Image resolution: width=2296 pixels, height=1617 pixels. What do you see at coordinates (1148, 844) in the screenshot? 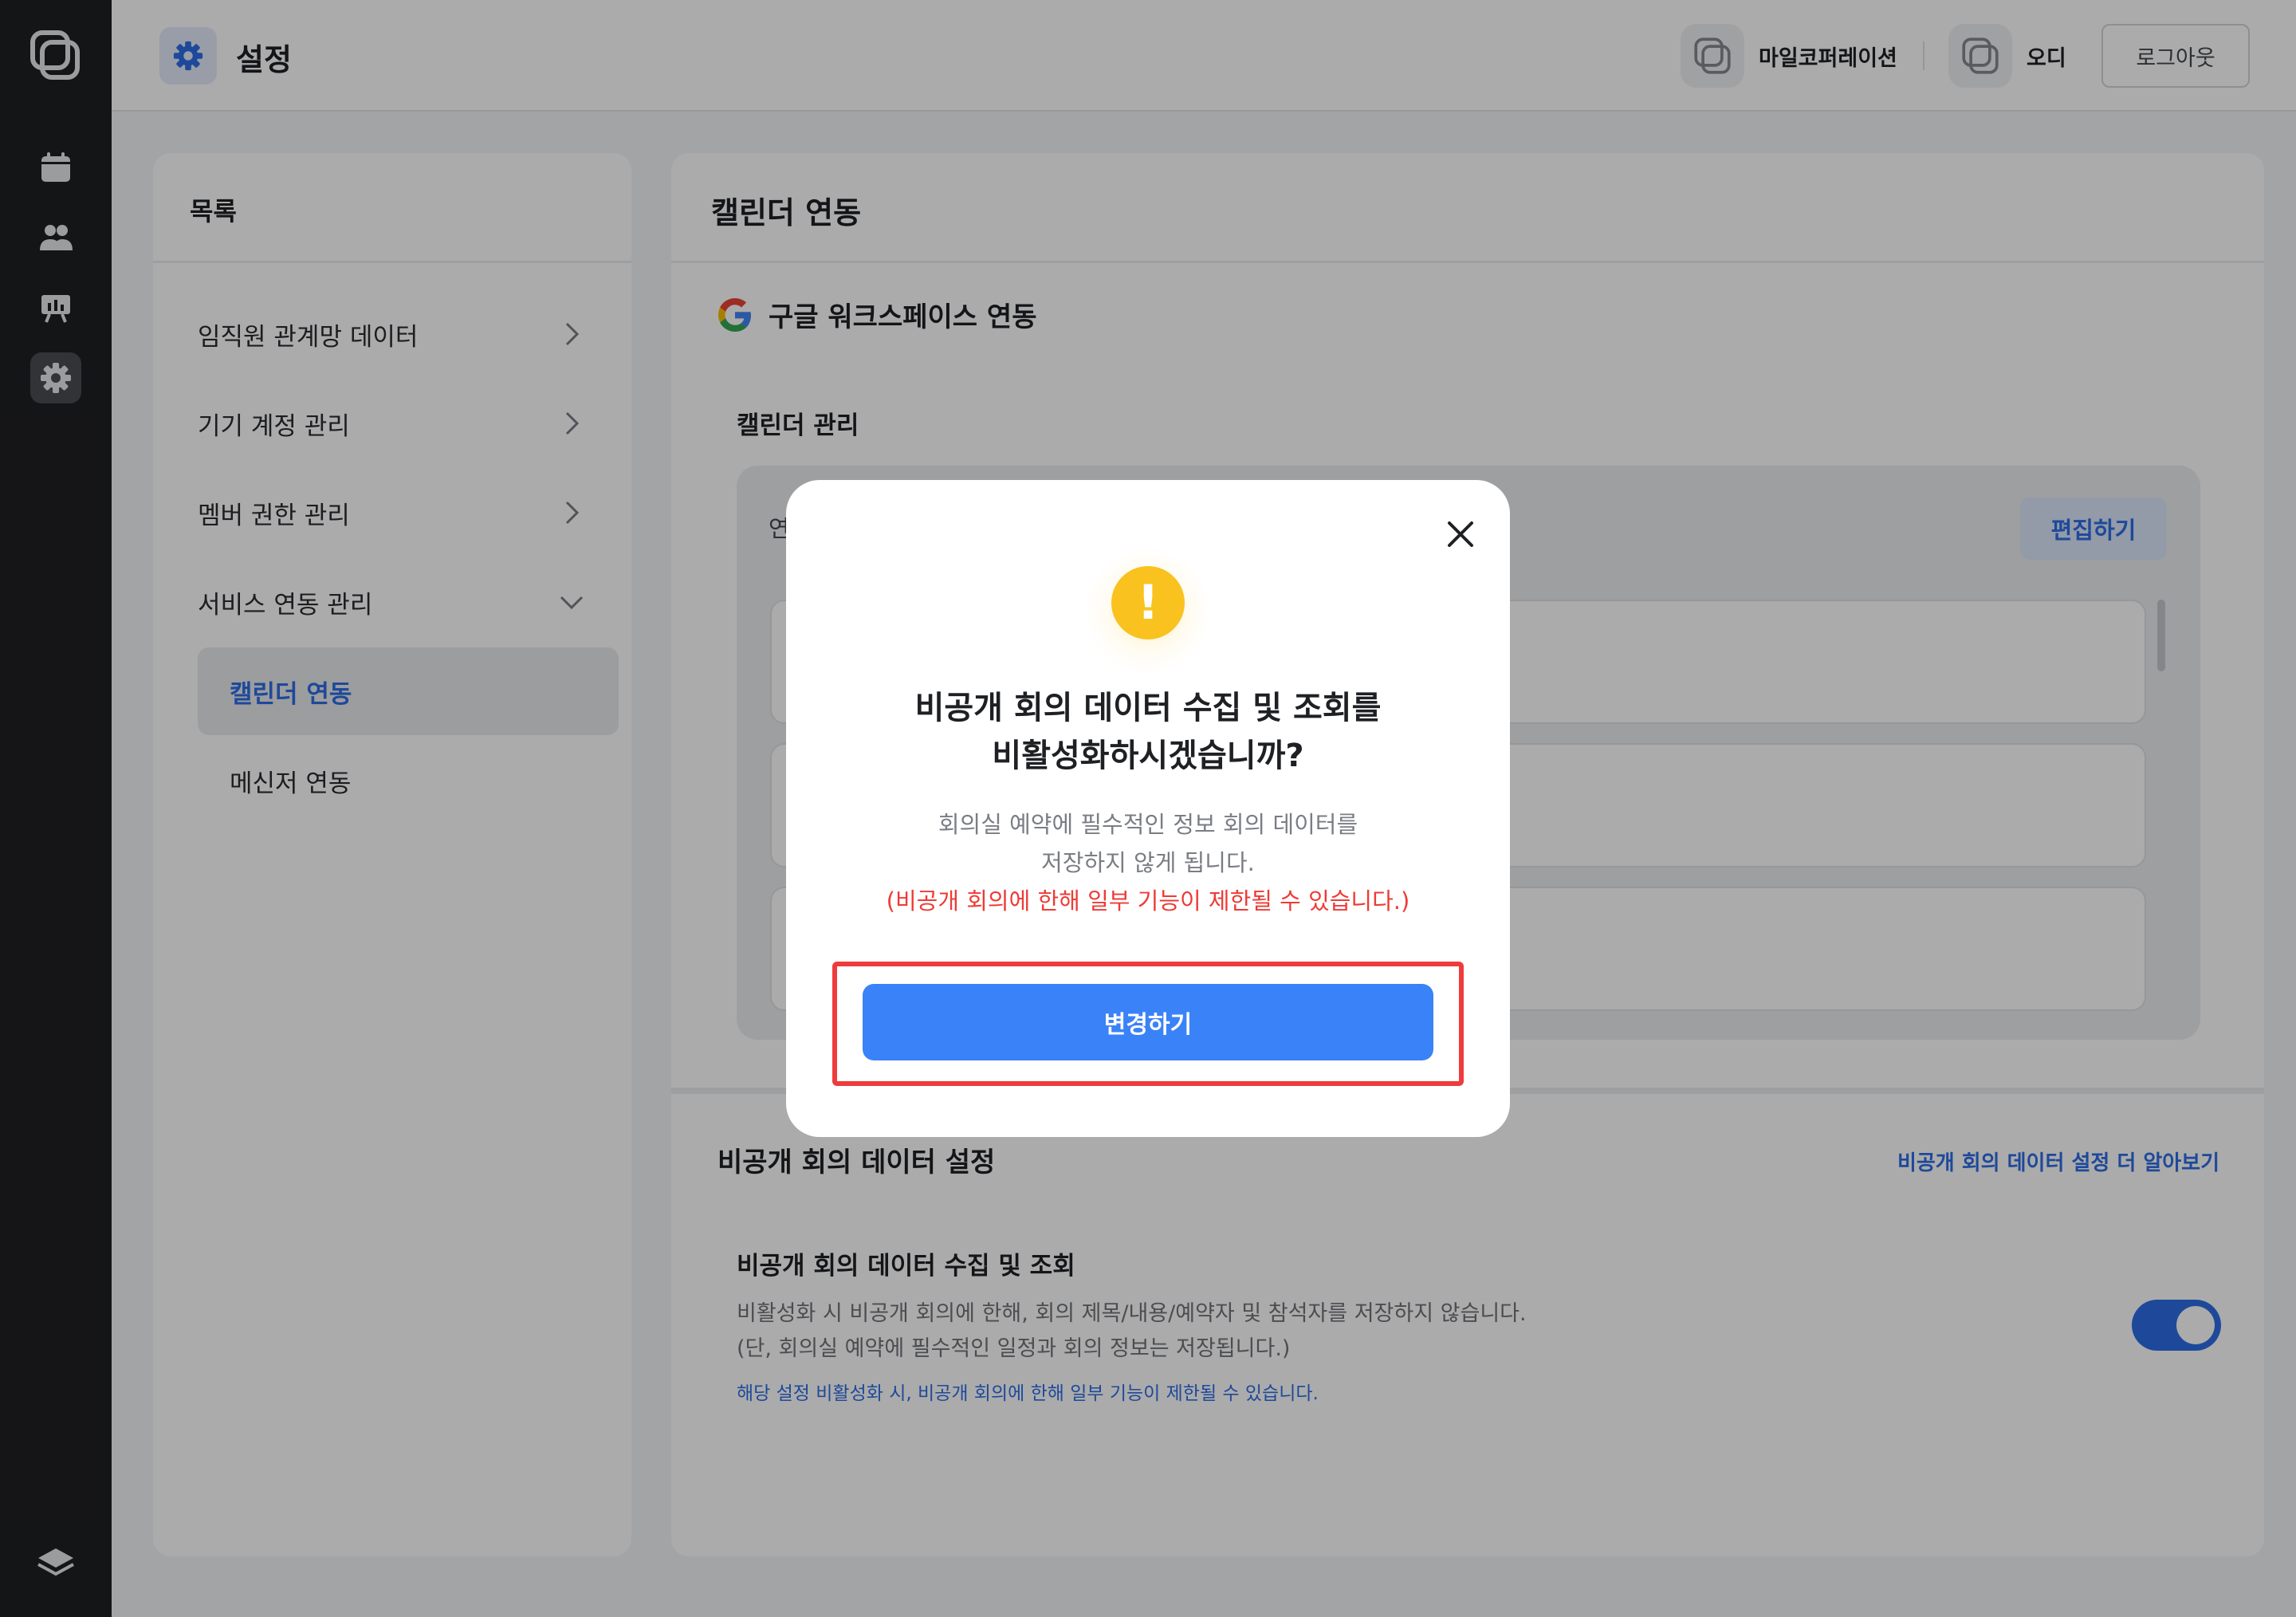
I see `dialog-description: 회의실 예약에 필수적인 정보 회의 데이터를 저장하지 않게 됩니다.` at bounding box center [1148, 844].